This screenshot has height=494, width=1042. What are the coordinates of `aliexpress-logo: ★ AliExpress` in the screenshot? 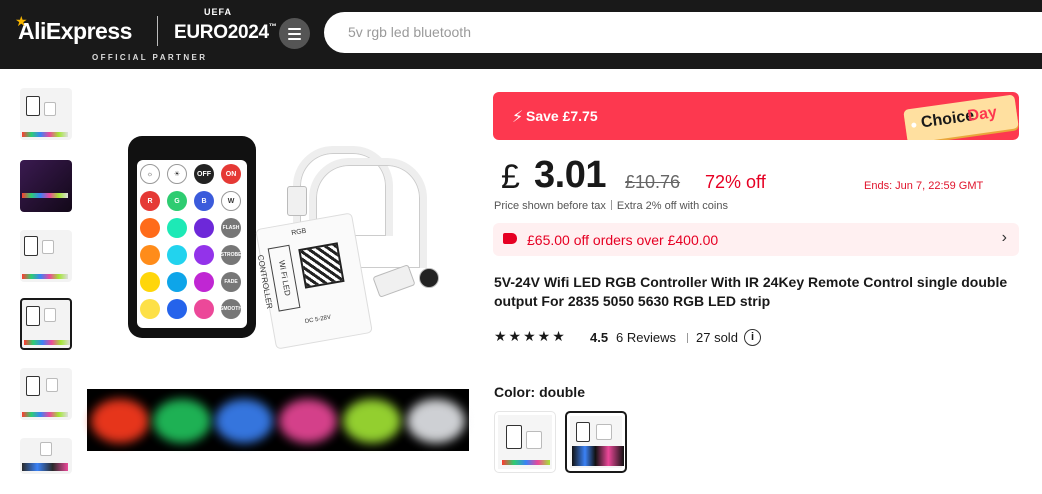 It's located at (73, 29).